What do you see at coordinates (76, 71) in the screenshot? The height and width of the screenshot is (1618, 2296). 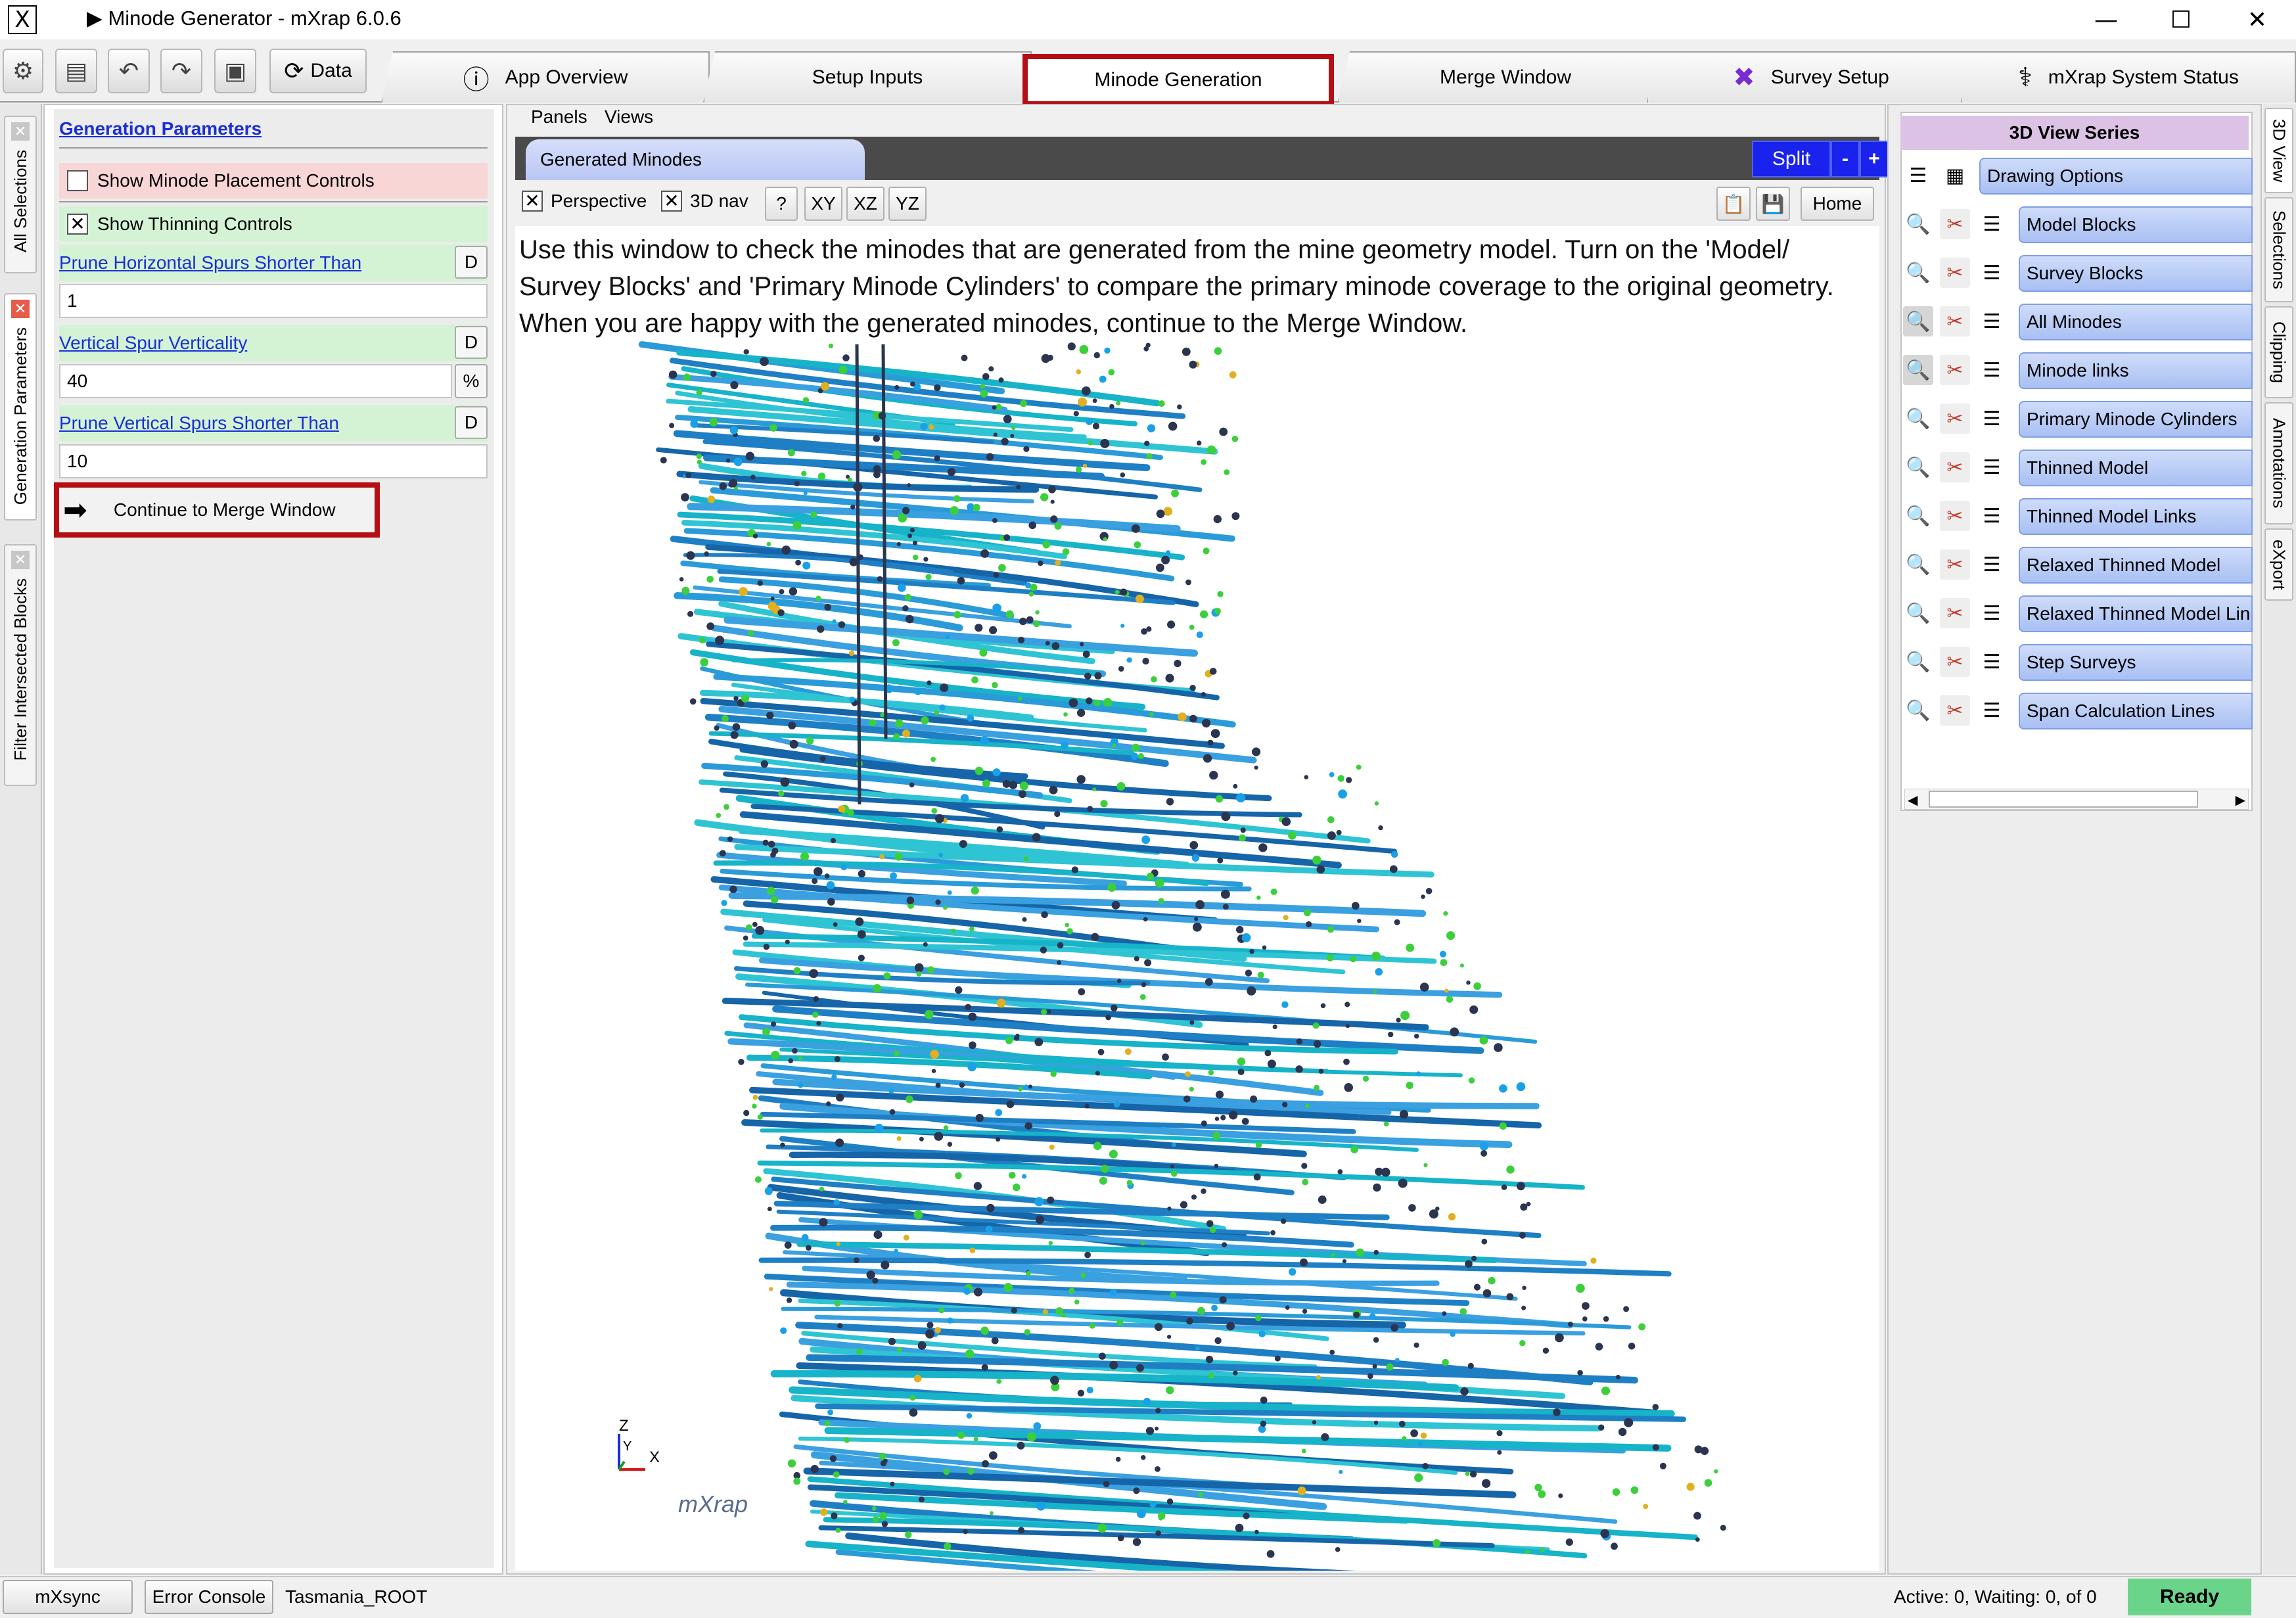 I see `layout-icon: ▤` at bounding box center [76, 71].